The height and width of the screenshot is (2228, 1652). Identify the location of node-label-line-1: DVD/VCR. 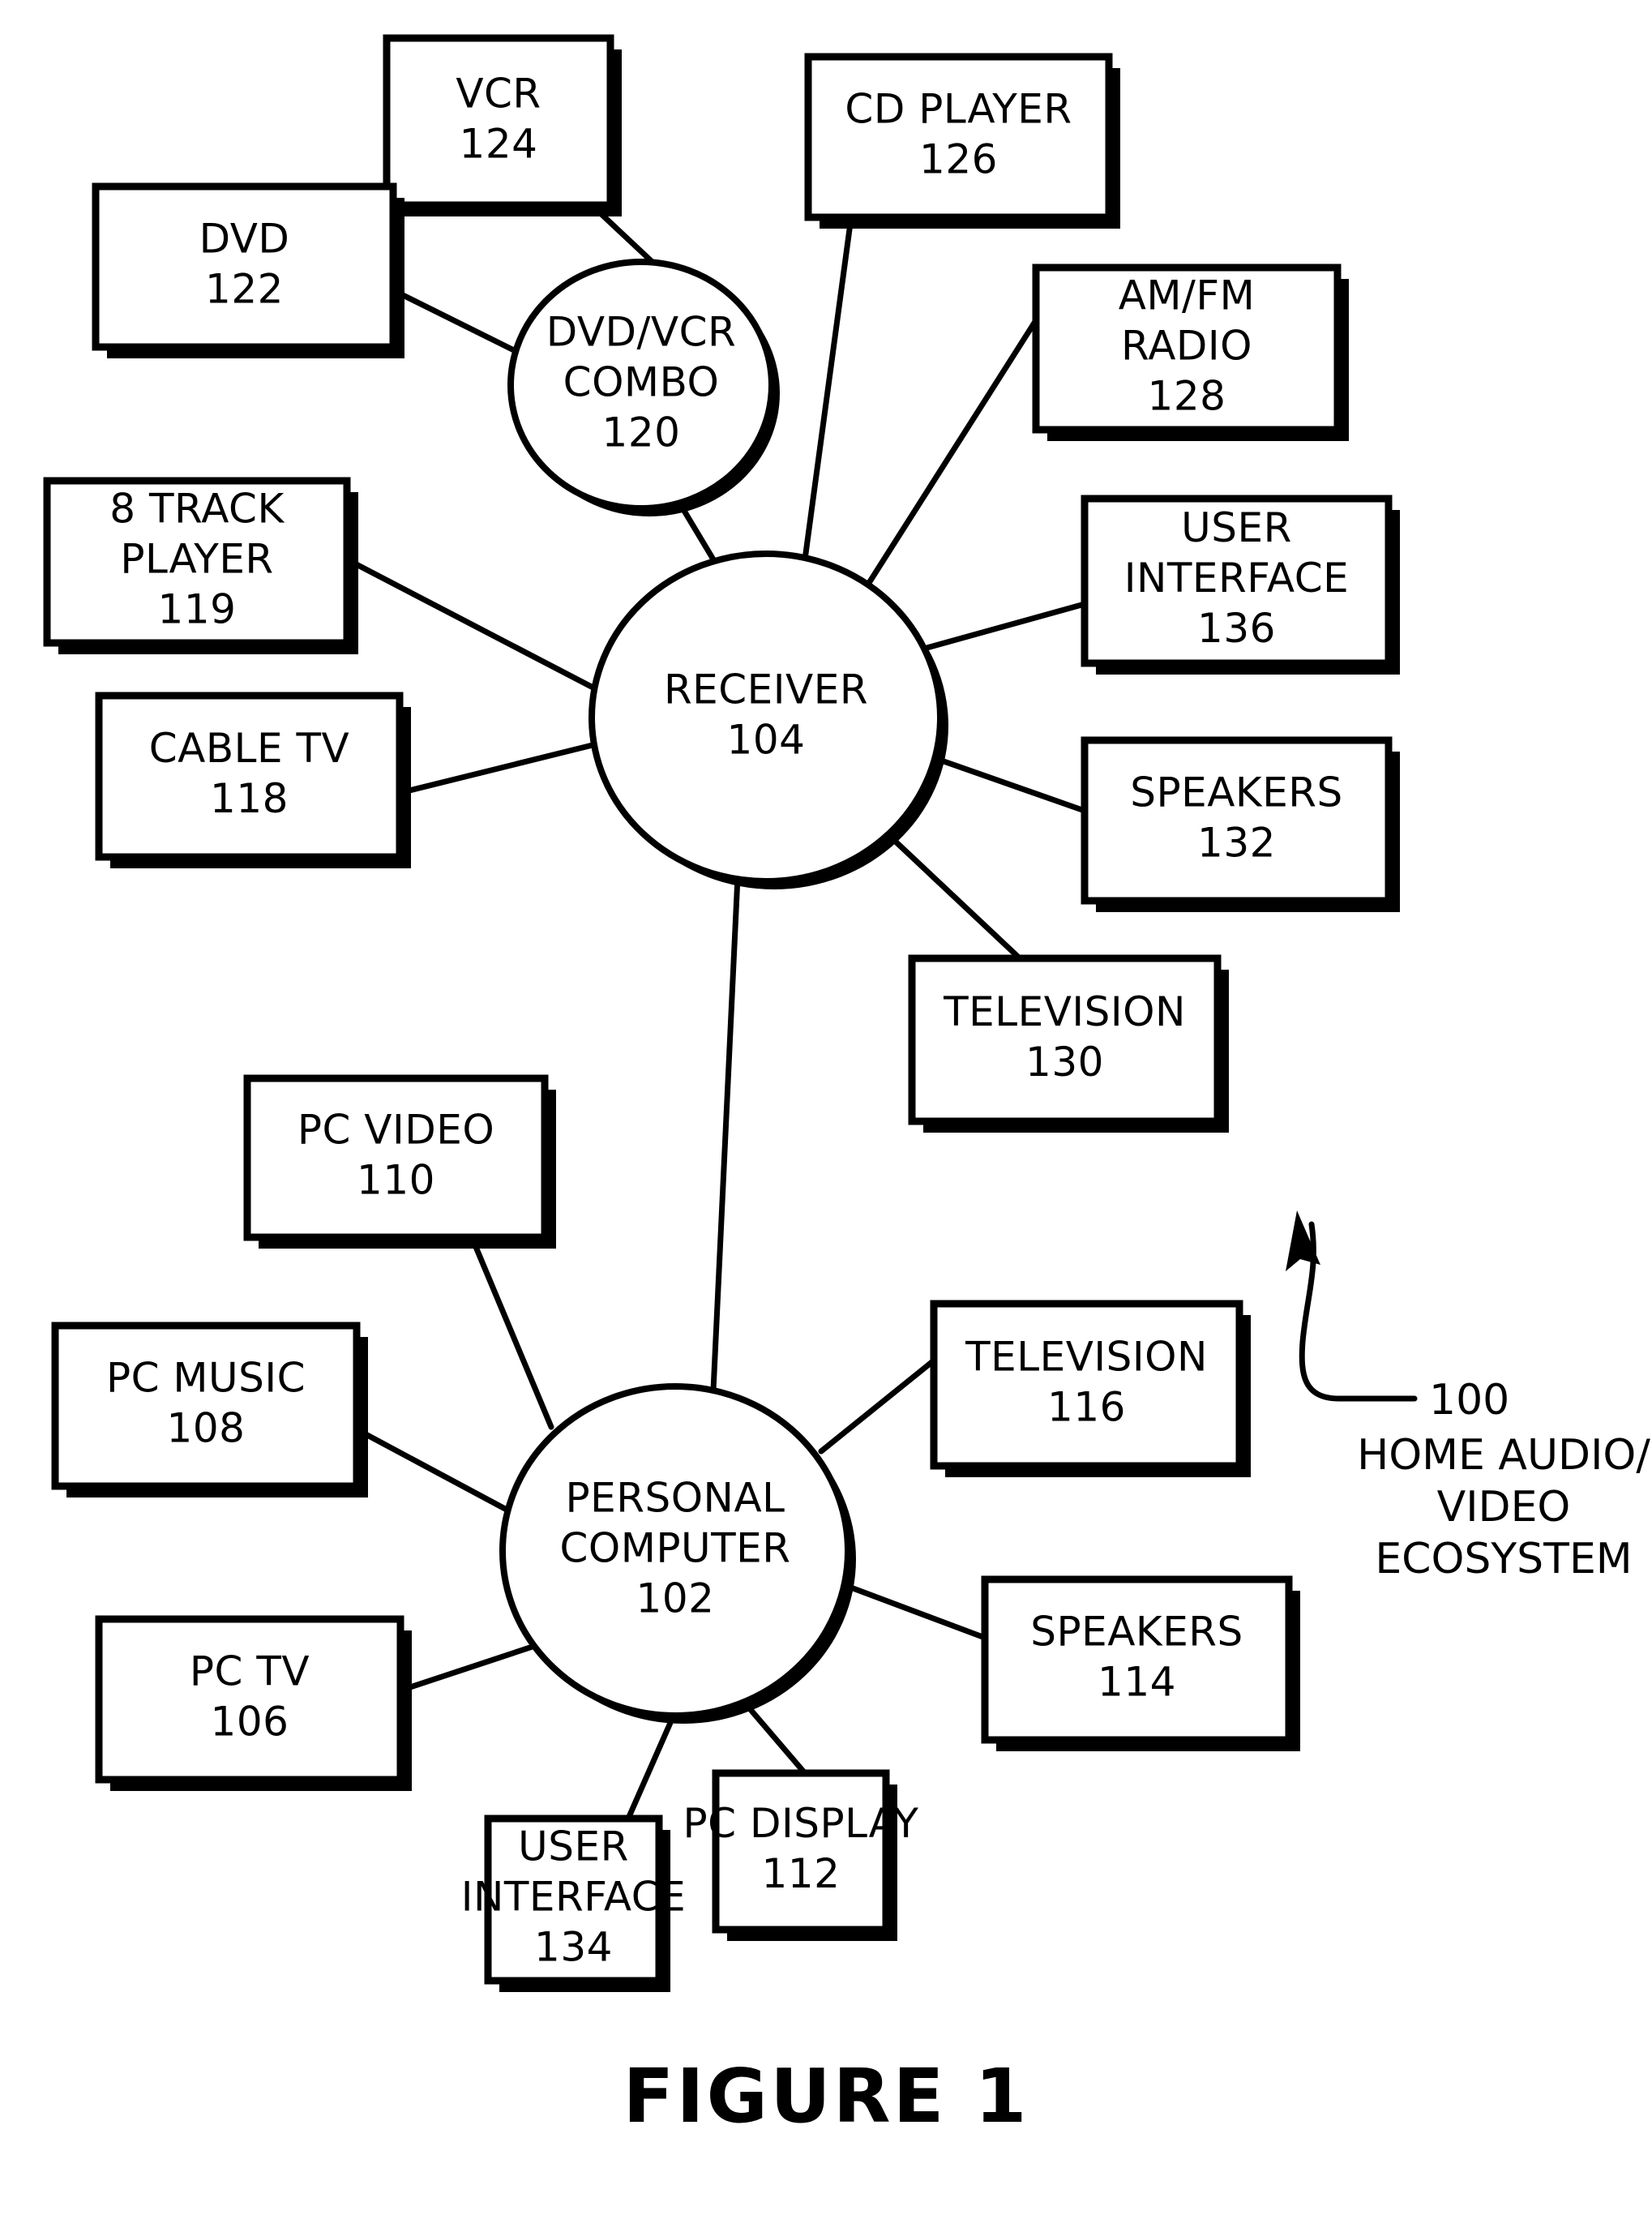
(641, 332).